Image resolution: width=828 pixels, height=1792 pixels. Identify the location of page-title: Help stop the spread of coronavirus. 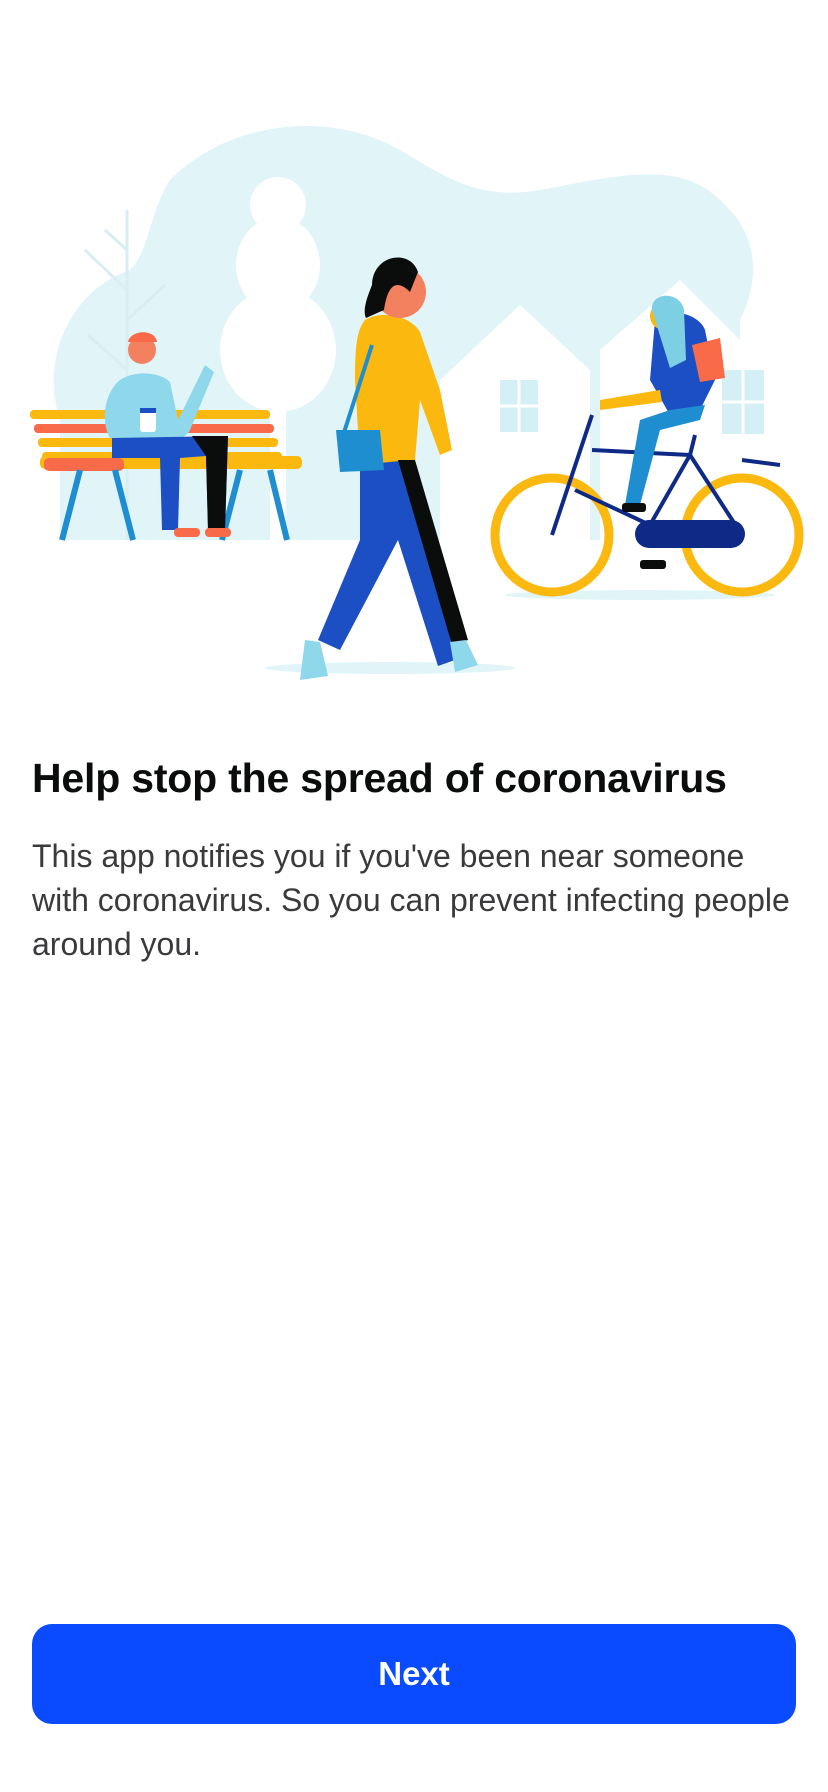
(379, 778).